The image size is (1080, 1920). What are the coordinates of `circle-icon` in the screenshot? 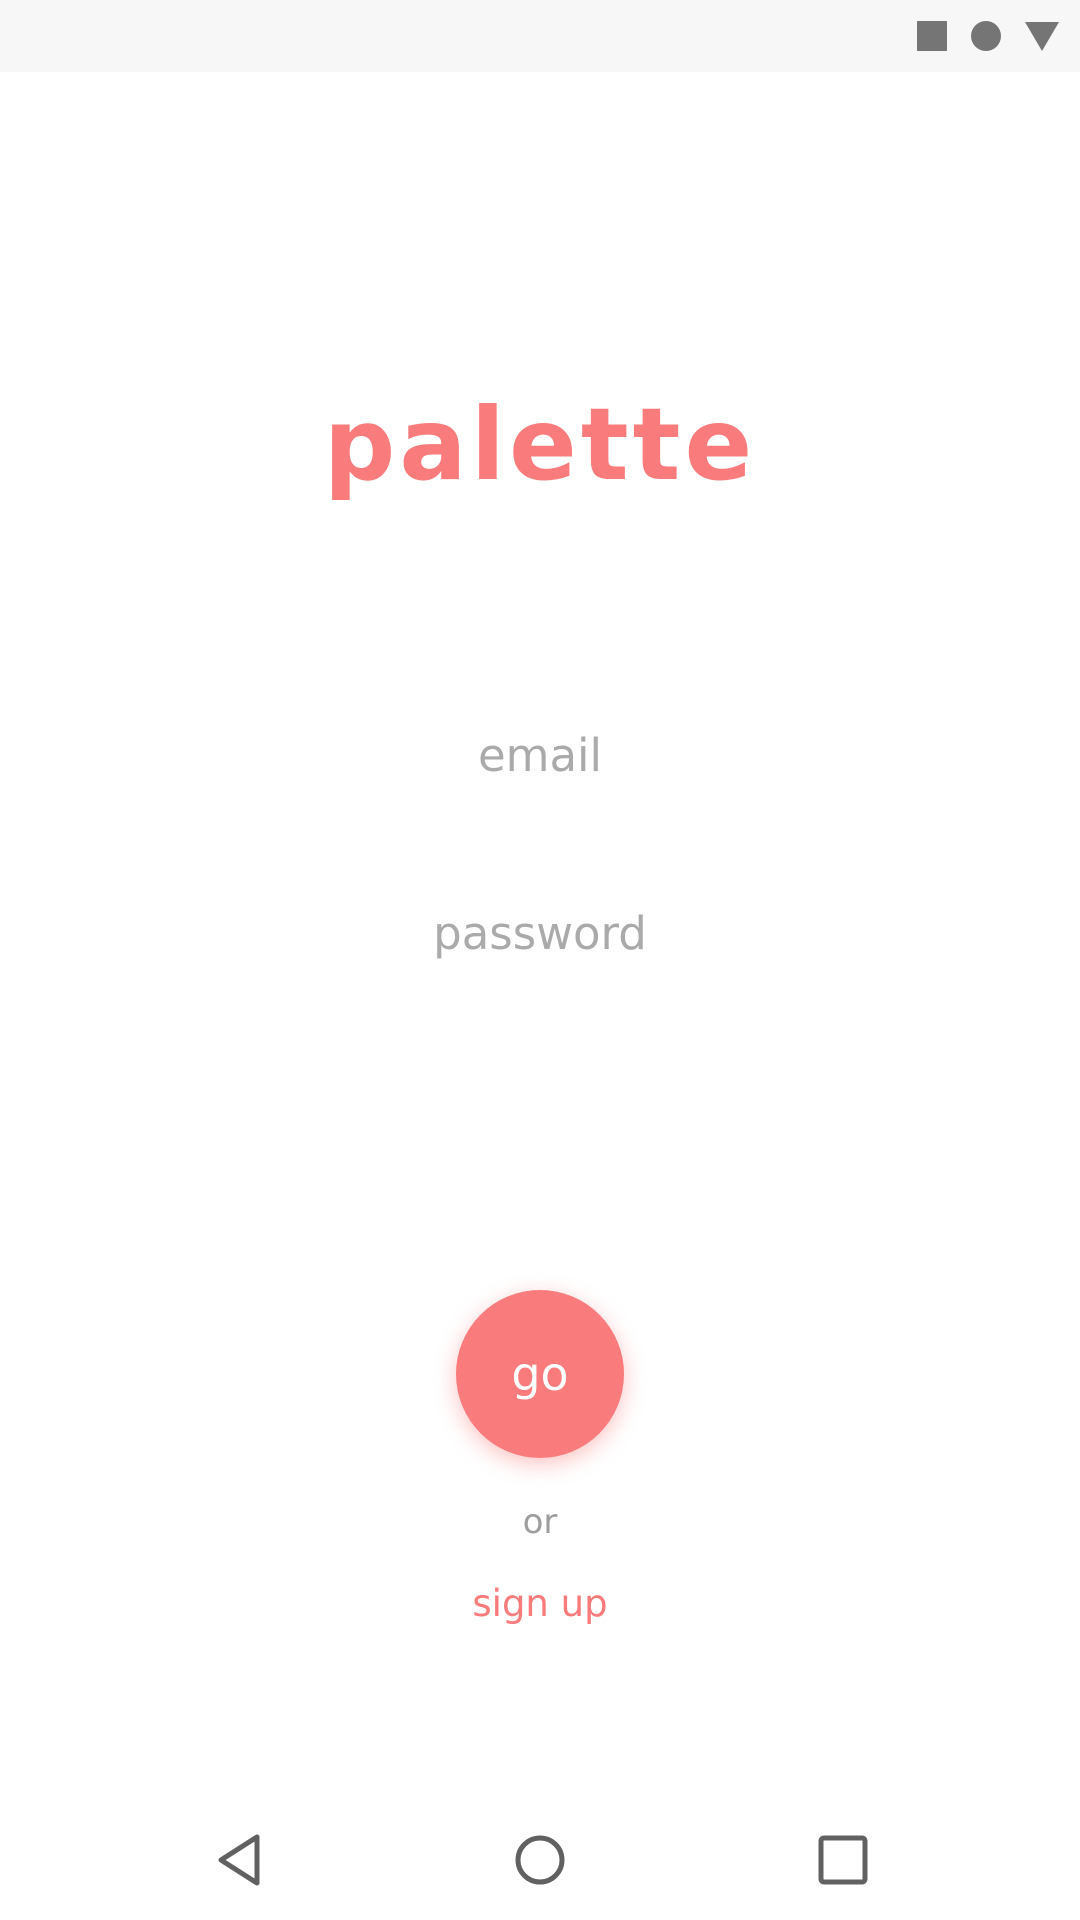 It's located at (986, 36).